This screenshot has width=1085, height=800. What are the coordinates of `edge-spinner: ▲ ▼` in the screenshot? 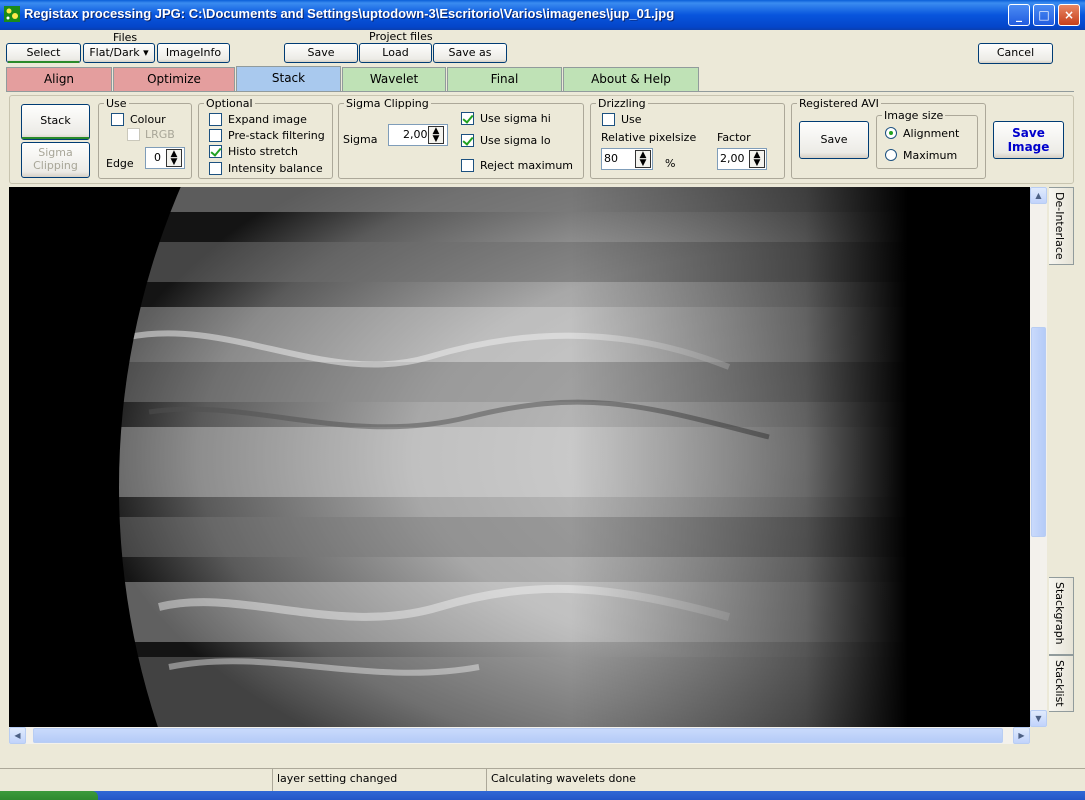 It's located at (174, 158).